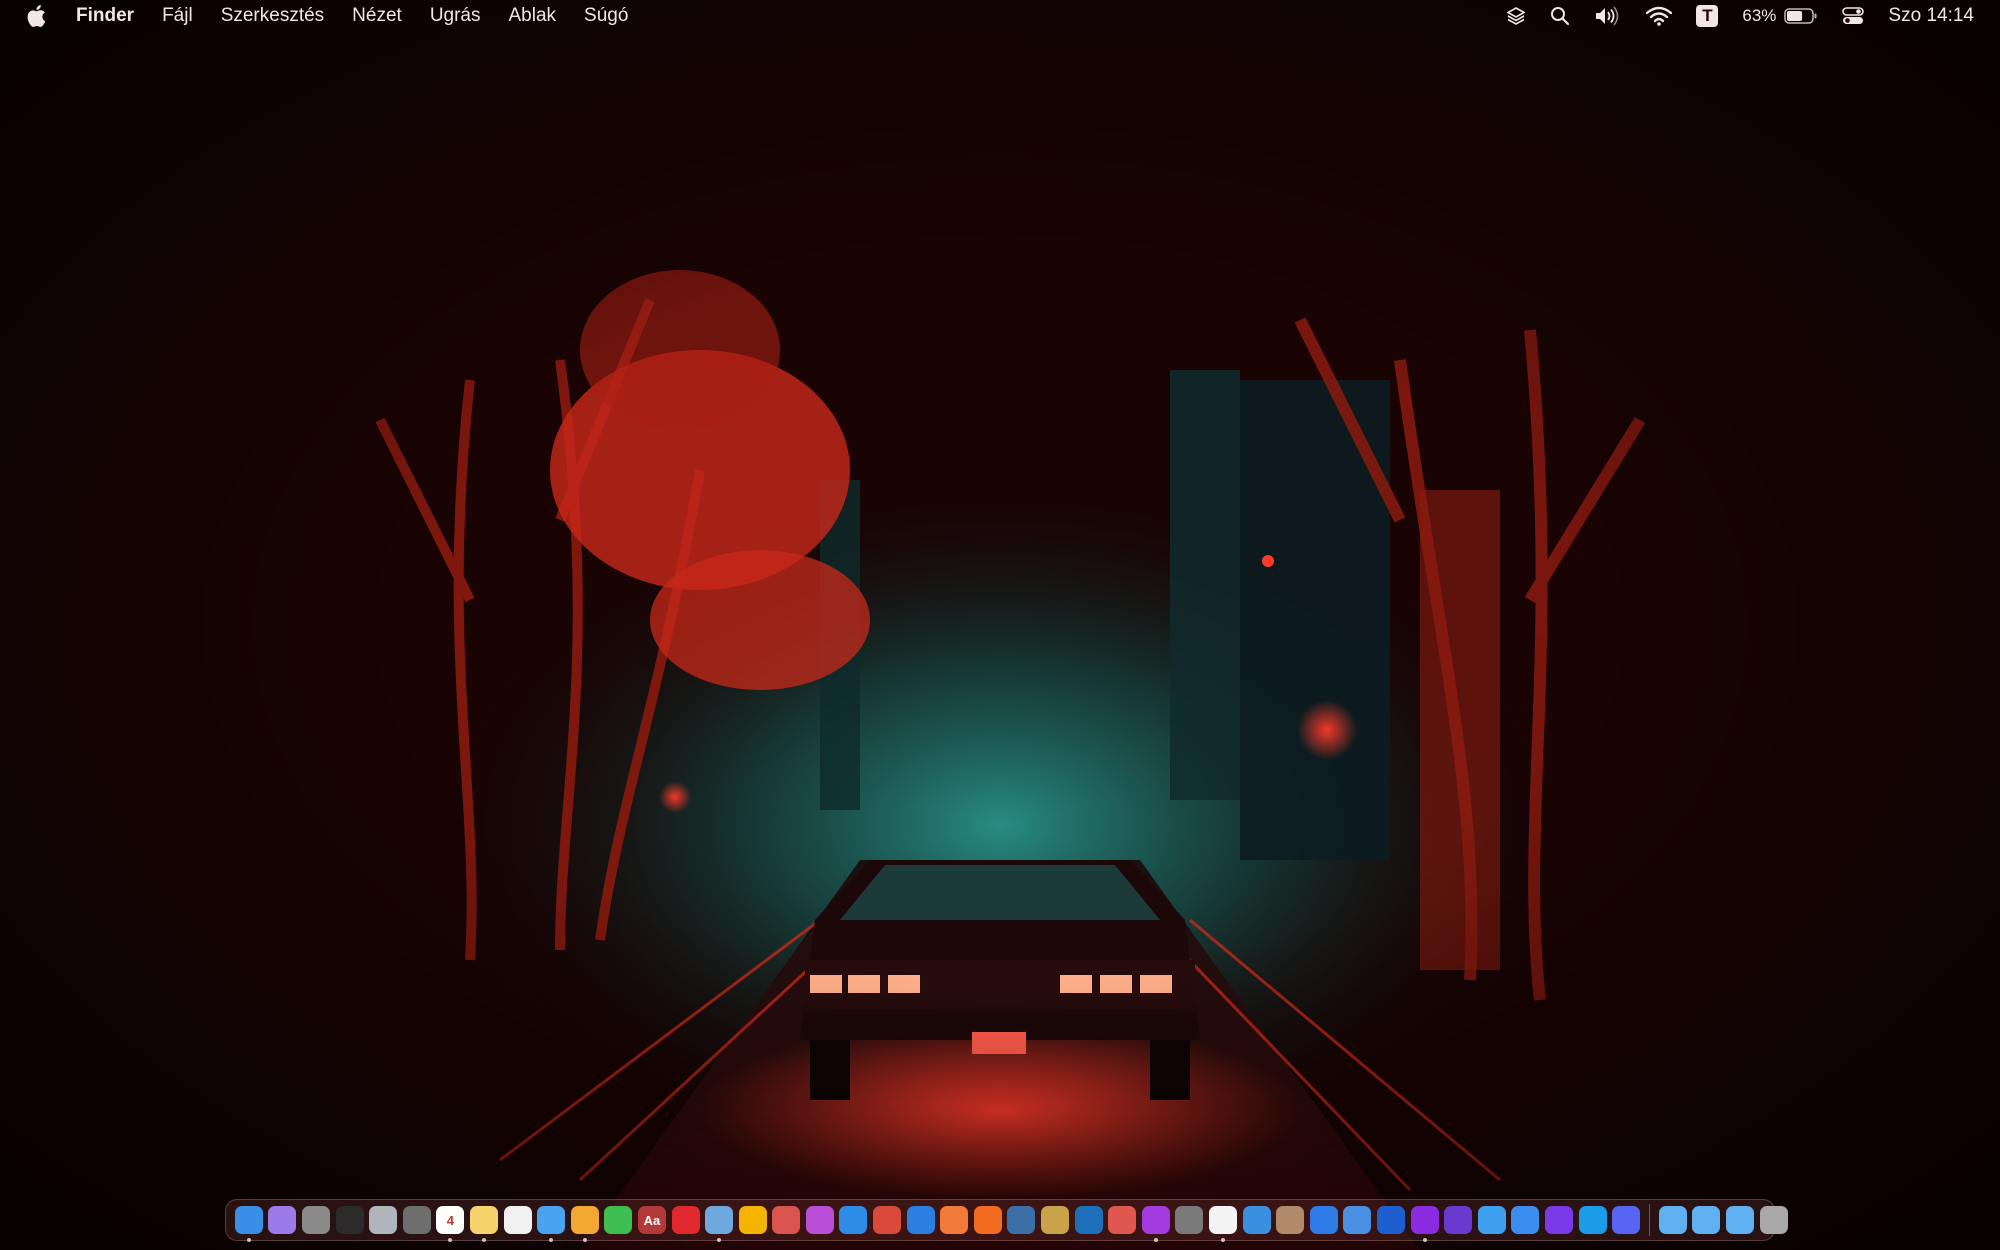 Image resolution: width=2000 pixels, height=1250 pixels. I want to click on dock-skype-icon, so click(1592, 1220).